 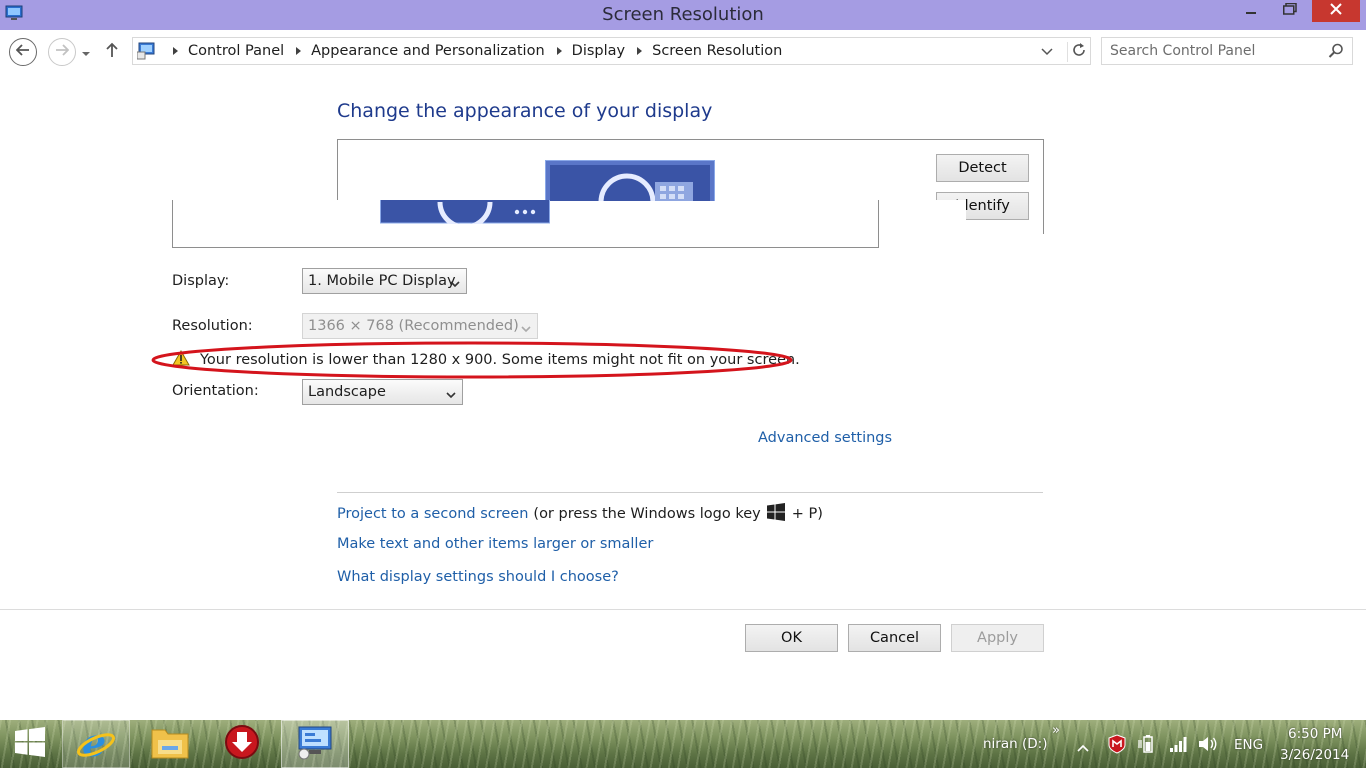 I want to click on orientation-select: Landscape, so click(x=382, y=392).